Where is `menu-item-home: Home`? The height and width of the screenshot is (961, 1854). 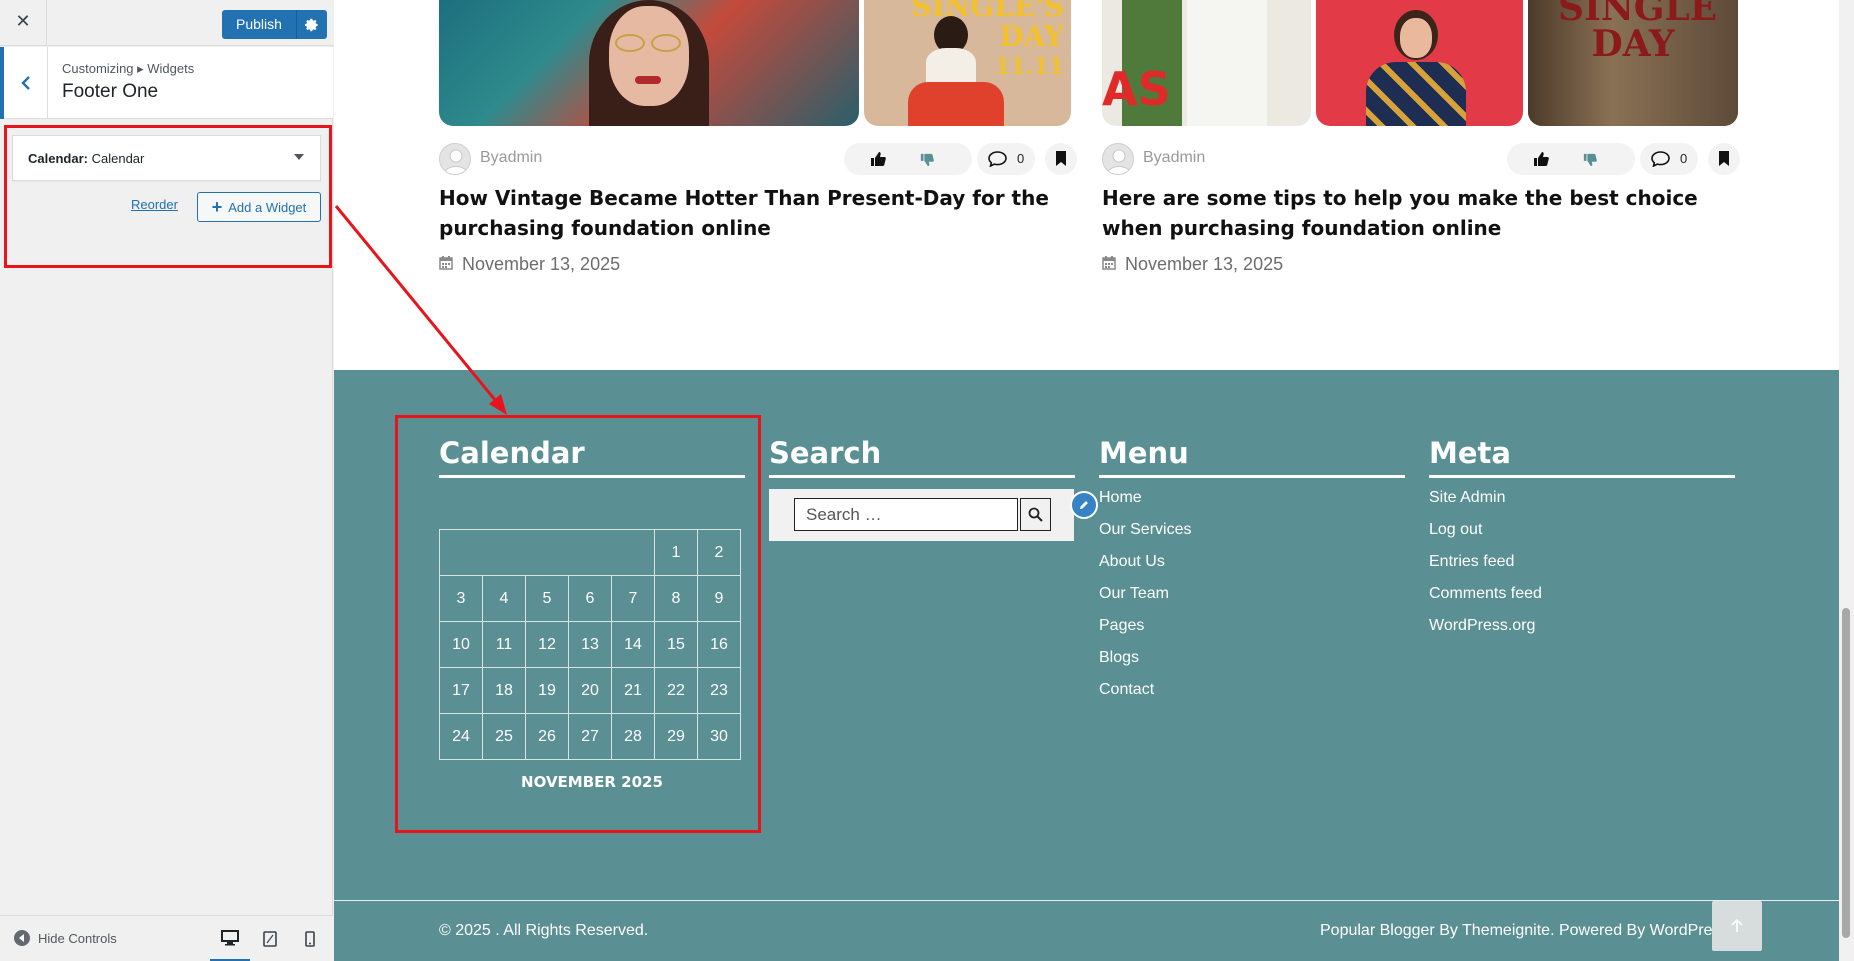
menu-item-home: Home is located at coordinates (1145, 504).